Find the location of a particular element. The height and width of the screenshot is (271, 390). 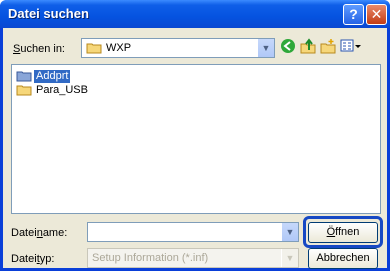

list-item: Addprt is located at coordinates (43, 76).